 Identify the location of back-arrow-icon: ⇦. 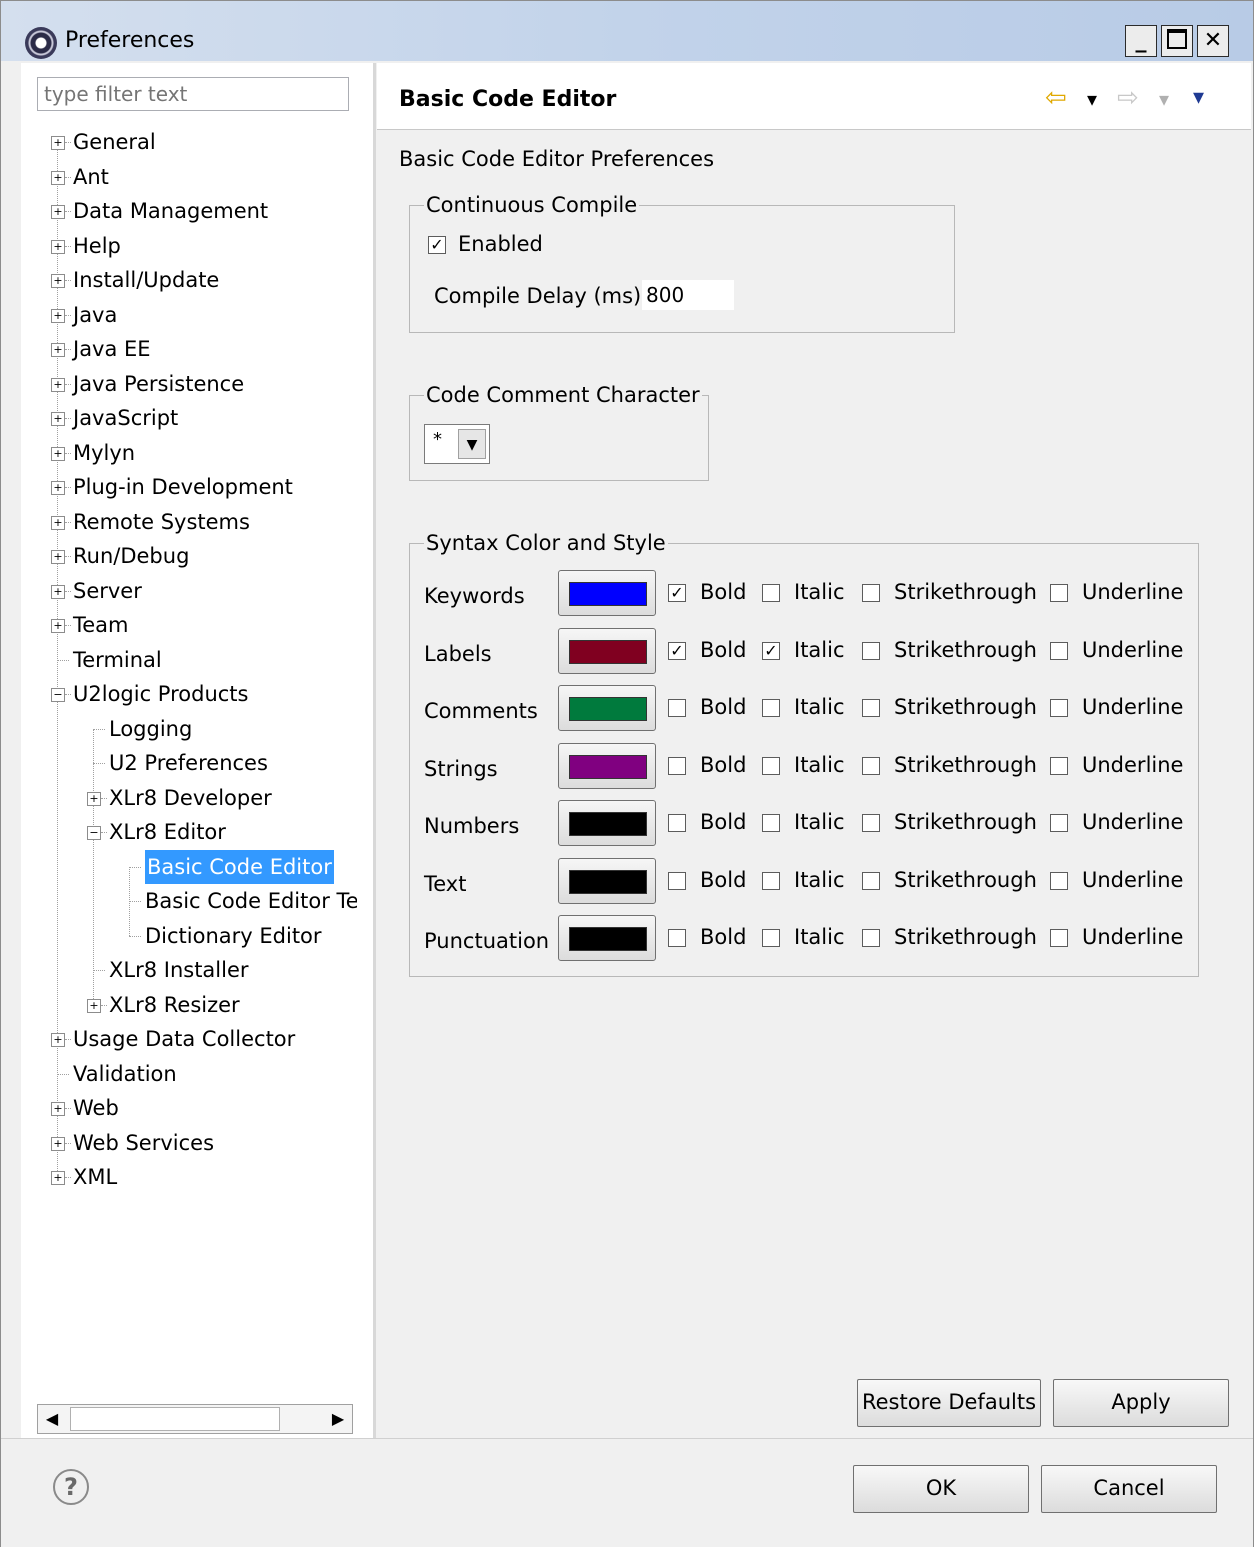
(1056, 98).